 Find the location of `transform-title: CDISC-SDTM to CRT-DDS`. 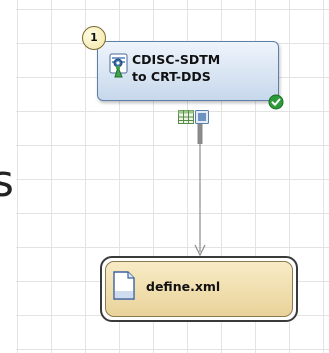

transform-title: CDISC-SDTM to CRT-DDS is located at coordinates (202, 68).